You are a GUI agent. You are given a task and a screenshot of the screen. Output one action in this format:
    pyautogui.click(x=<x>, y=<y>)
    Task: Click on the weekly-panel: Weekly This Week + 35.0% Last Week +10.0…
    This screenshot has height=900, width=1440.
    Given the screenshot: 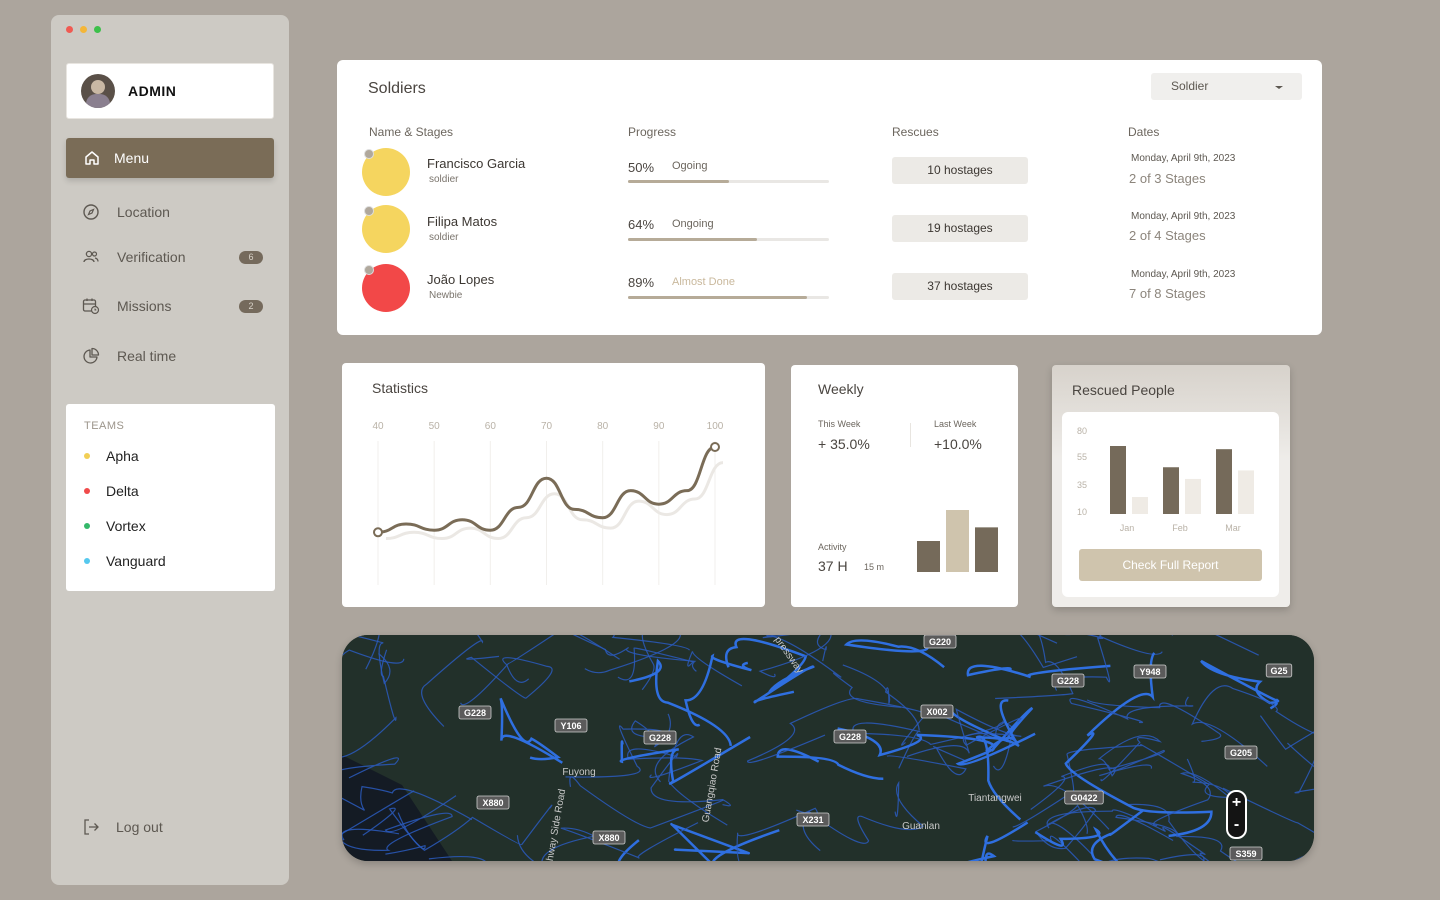 What is the action you would take?
    pyautogui.click(x=904, y=486)
    